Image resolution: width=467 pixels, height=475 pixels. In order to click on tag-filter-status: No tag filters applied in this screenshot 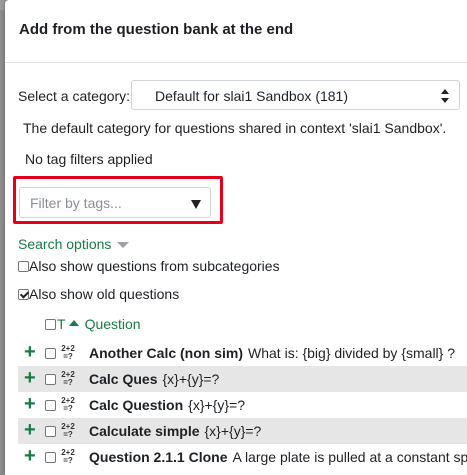, I will do `click(89, 159)`.